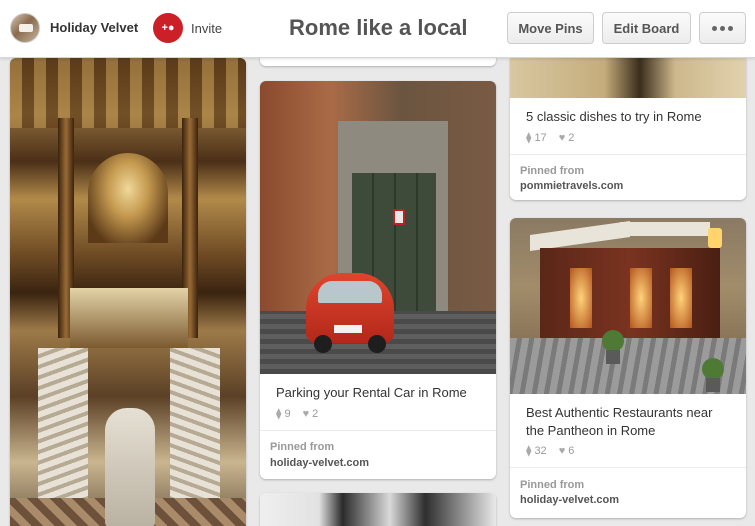 This screenshot has height=526, width=755. I want to click on edit-board-button: Edit Board, so click(646, 28).